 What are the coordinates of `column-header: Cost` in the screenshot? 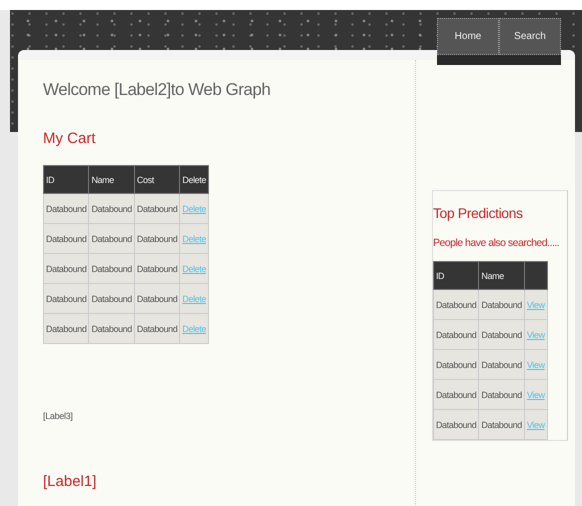 It's located at (157, 180).